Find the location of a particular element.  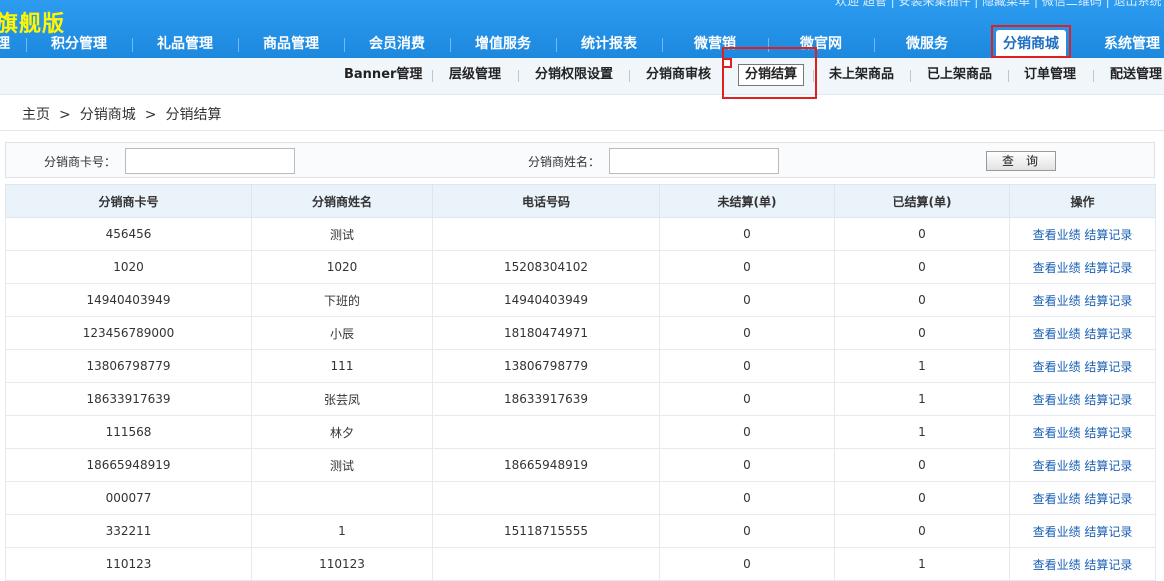

nav-item-gifts: 礼品管理 is located at coordinates (185, 44).